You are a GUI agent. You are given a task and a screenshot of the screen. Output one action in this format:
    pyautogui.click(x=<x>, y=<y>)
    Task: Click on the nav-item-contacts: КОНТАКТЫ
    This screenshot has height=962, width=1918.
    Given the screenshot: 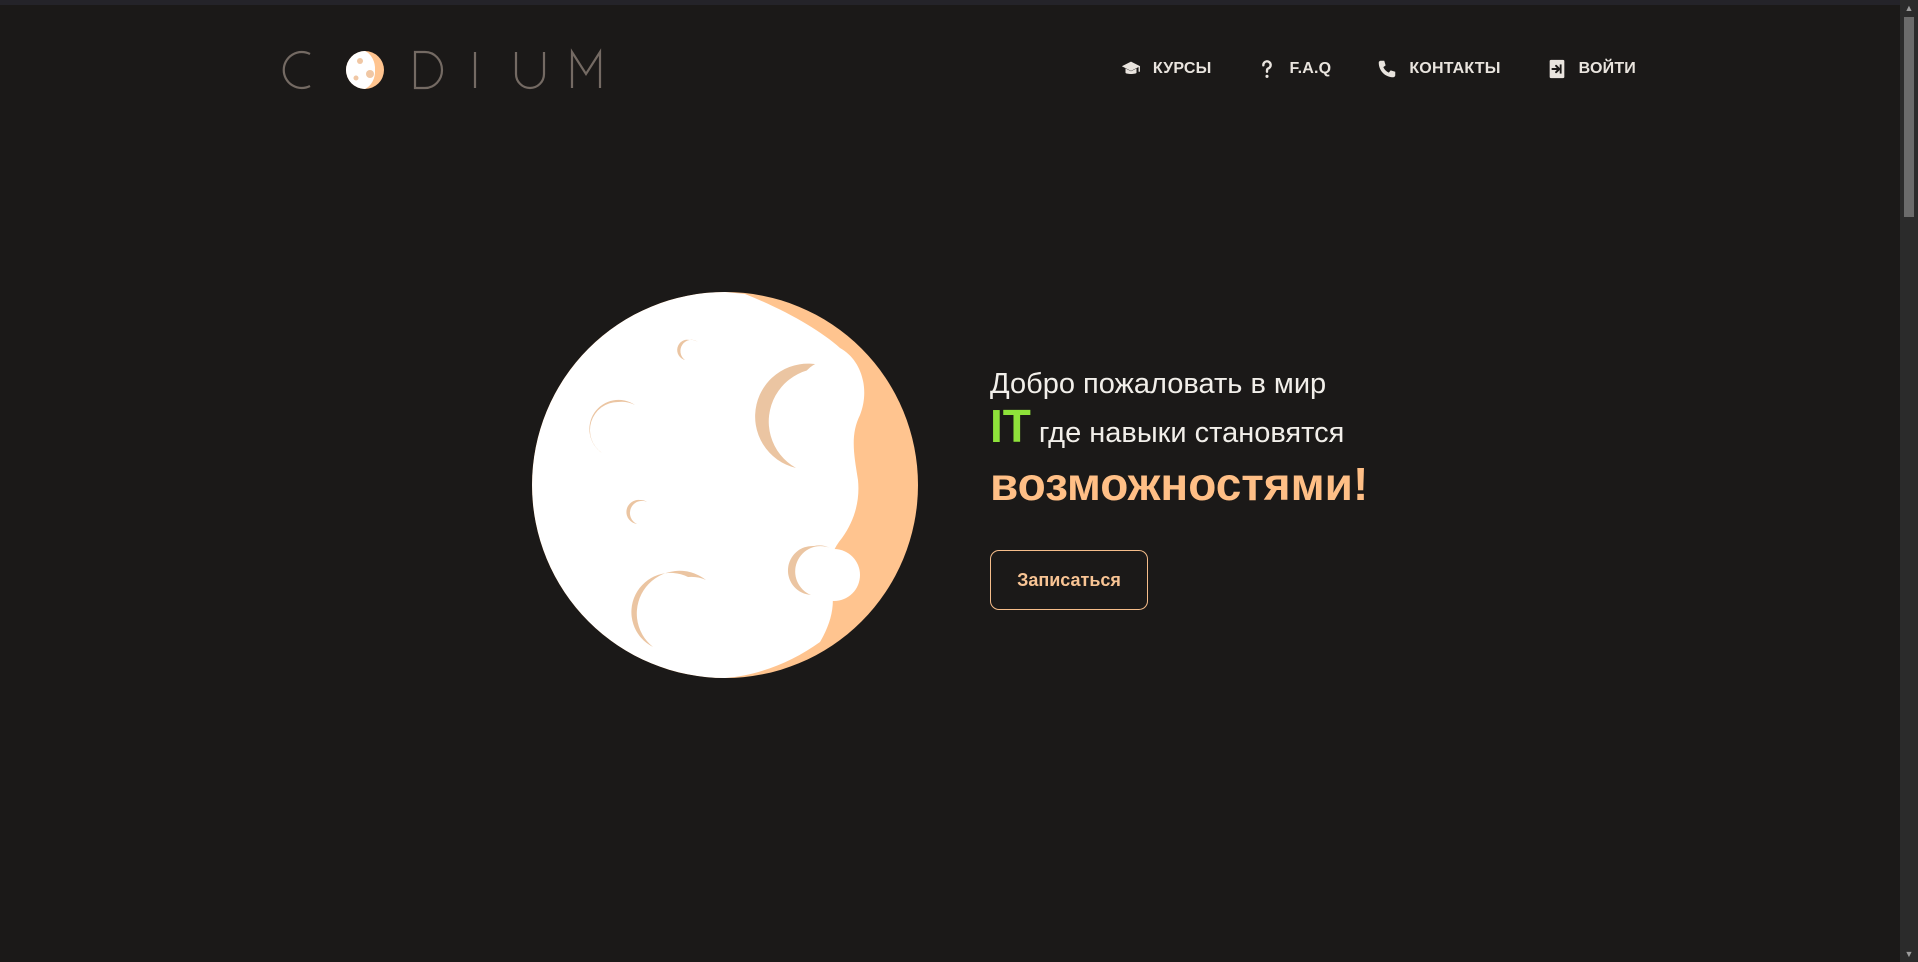 What is the action you would take?
    pyautogui.click(x=1437, y=69)
    